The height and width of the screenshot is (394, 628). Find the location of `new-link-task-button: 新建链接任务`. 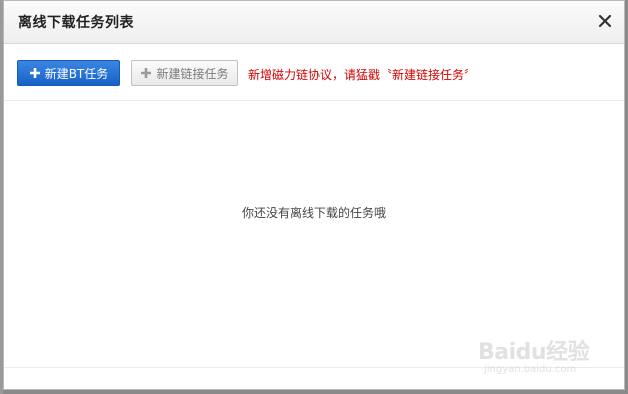

new-link-task-button: 新建链接任务 is located at coordinates (184, 73).